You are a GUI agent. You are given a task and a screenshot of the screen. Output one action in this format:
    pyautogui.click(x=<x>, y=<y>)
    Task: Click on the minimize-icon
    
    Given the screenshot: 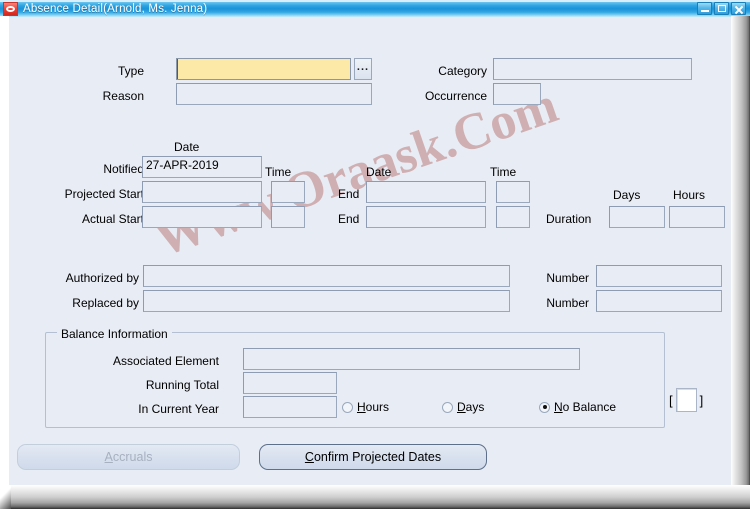 What is the action you would take?
    pyautogui.click(x=704, y=8)
    